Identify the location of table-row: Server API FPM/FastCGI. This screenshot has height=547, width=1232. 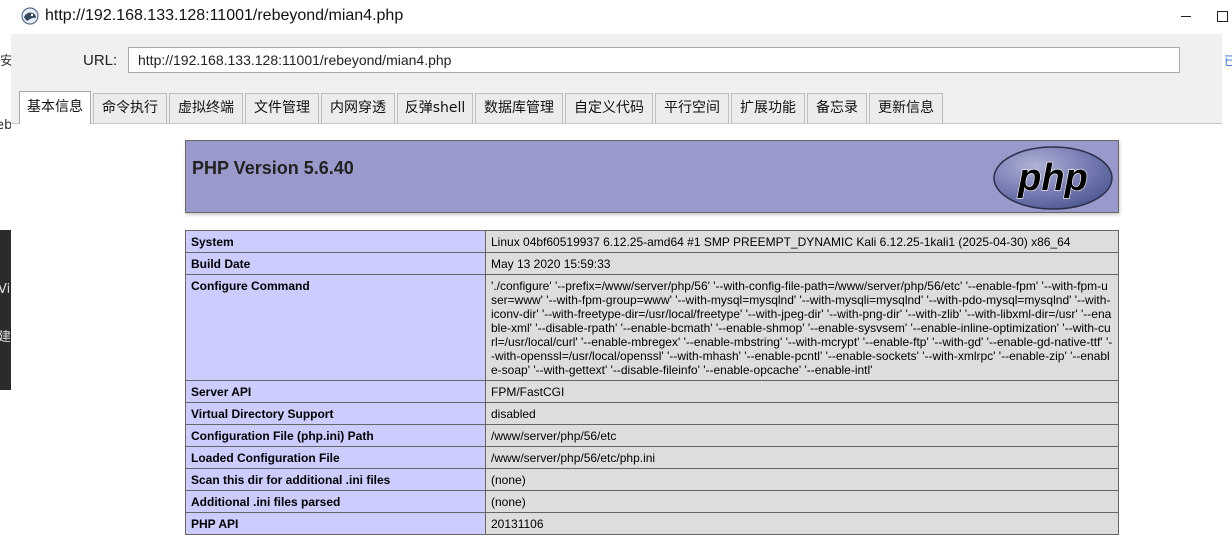
(652, 391).